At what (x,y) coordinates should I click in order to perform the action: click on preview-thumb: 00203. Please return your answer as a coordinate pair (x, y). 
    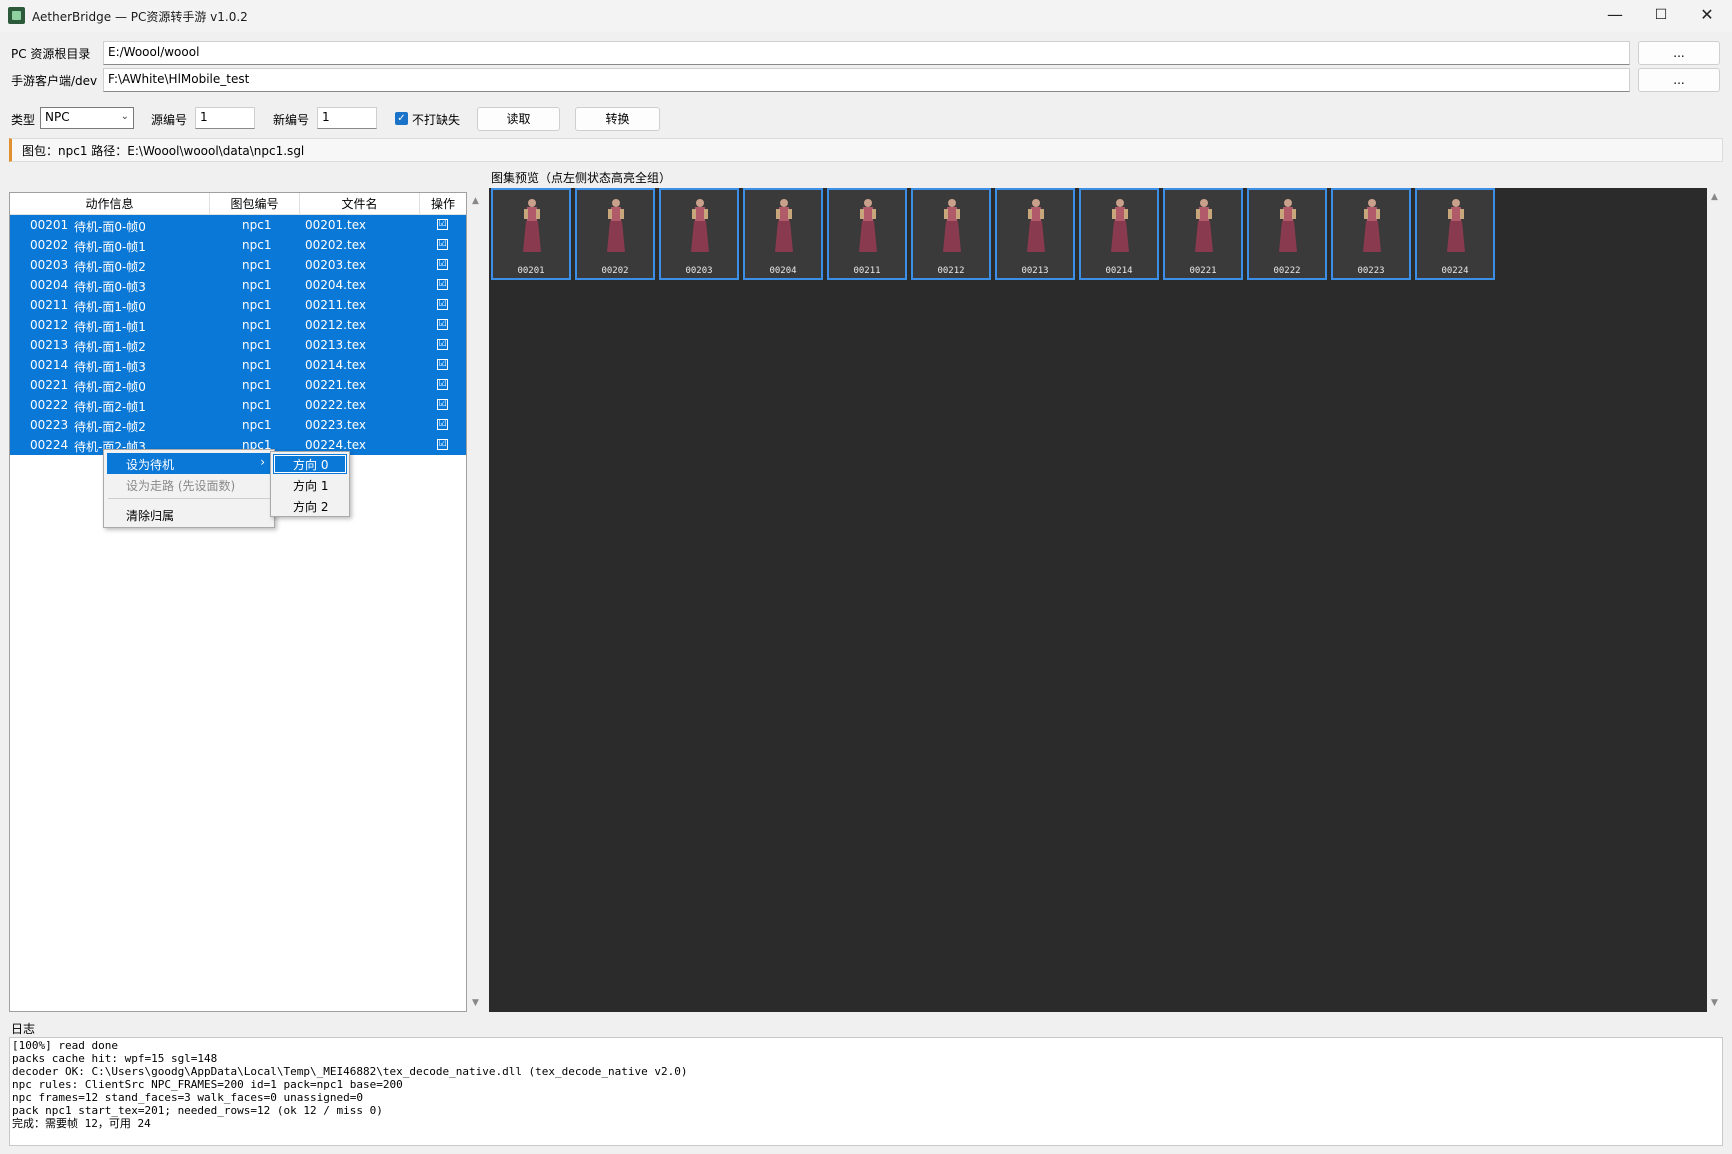
    Looking at the image, I should click on (699, 234).